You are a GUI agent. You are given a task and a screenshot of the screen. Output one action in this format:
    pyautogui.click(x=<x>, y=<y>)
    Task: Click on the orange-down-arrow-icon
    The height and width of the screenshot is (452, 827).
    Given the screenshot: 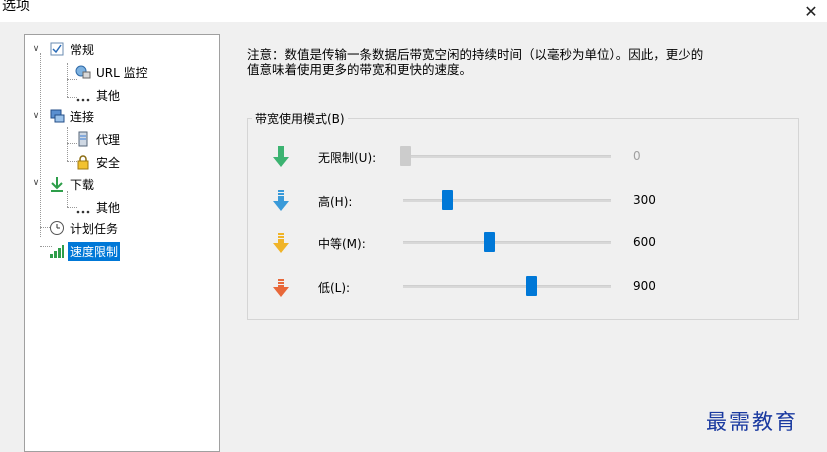 What is the action you would take?
    pyautogui.click(x=281, y=287)
    